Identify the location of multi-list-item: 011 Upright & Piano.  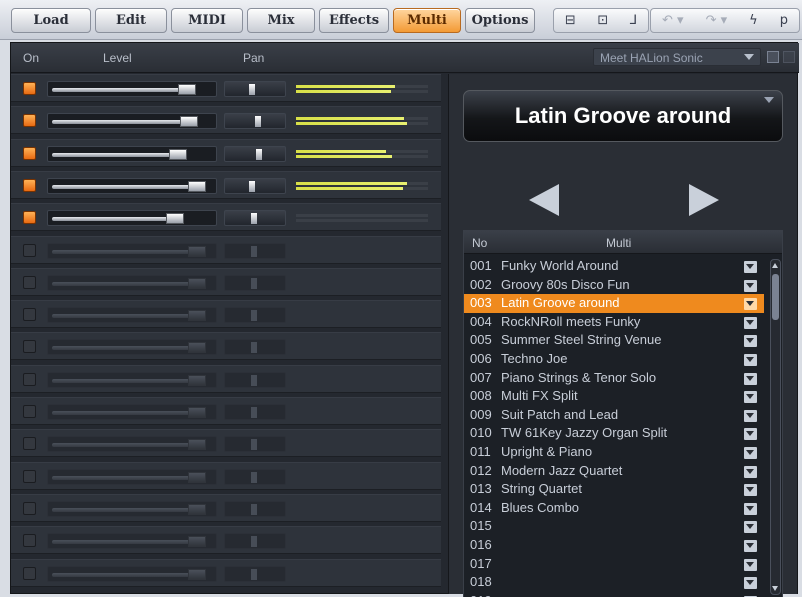
(614, 452).